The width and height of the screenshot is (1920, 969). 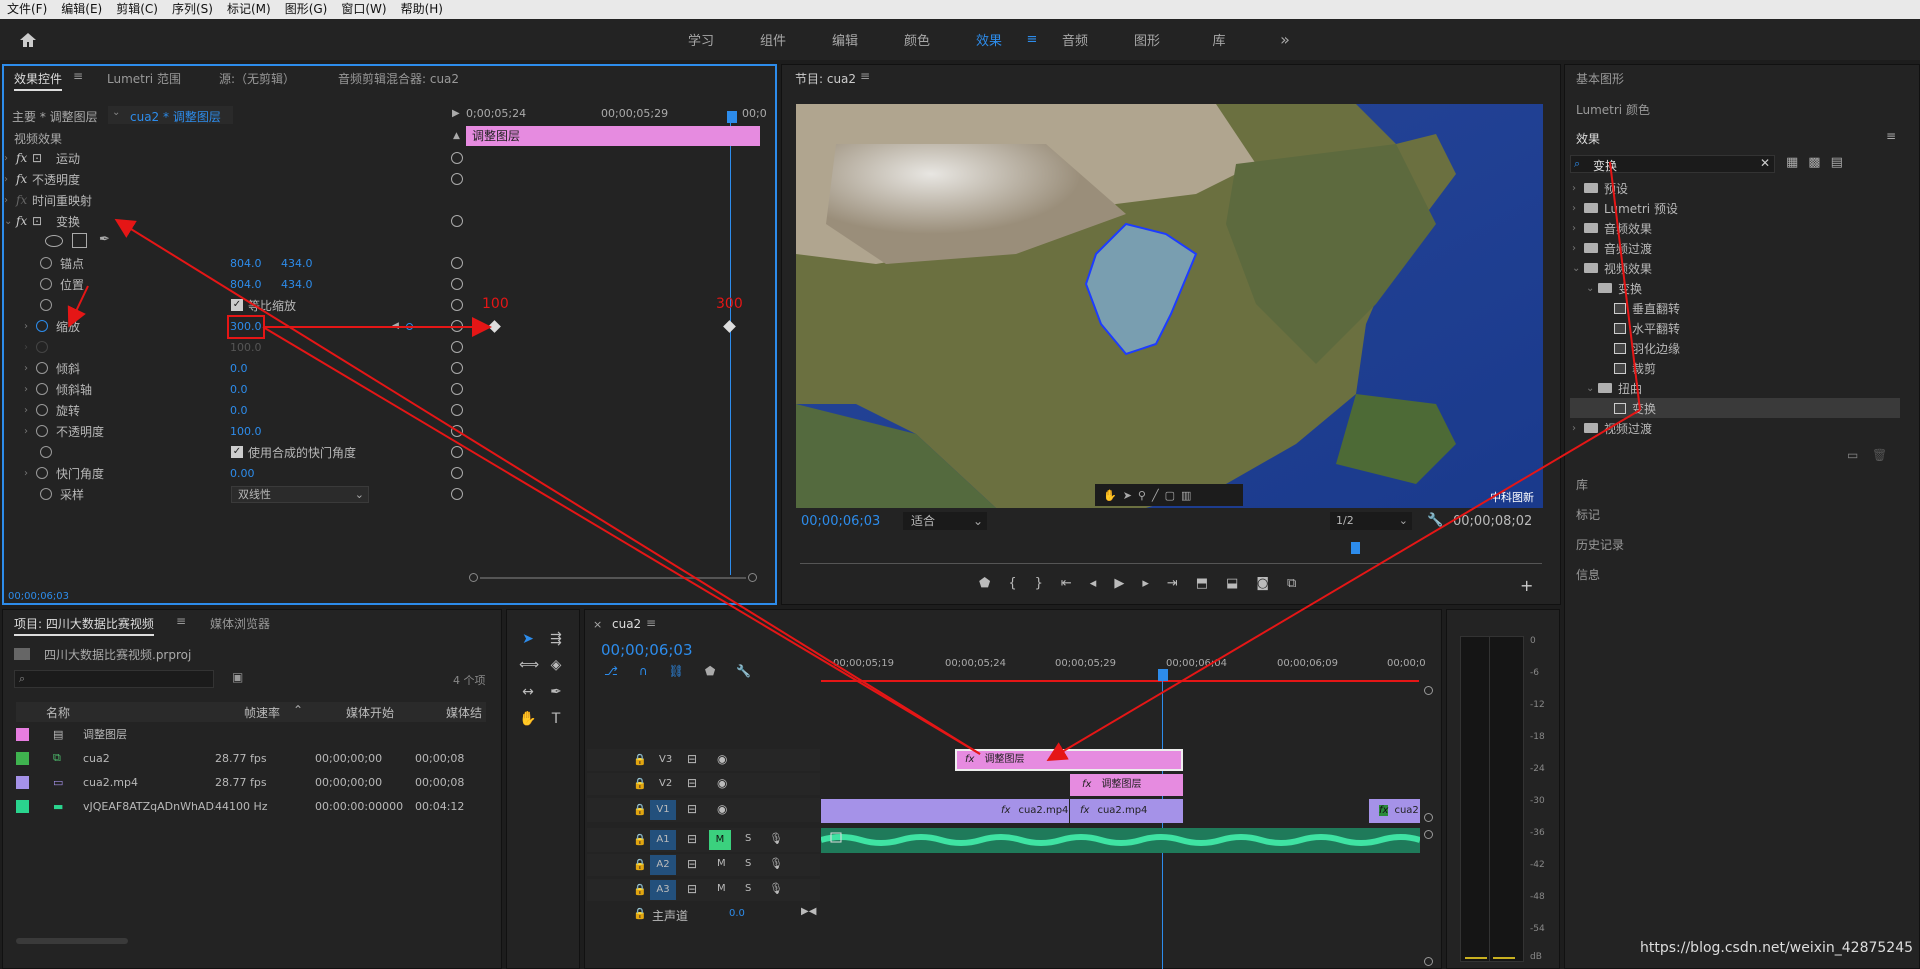 I want to click on ripple-edit-tool-icon: ⟺, so click(x=529, y=665).